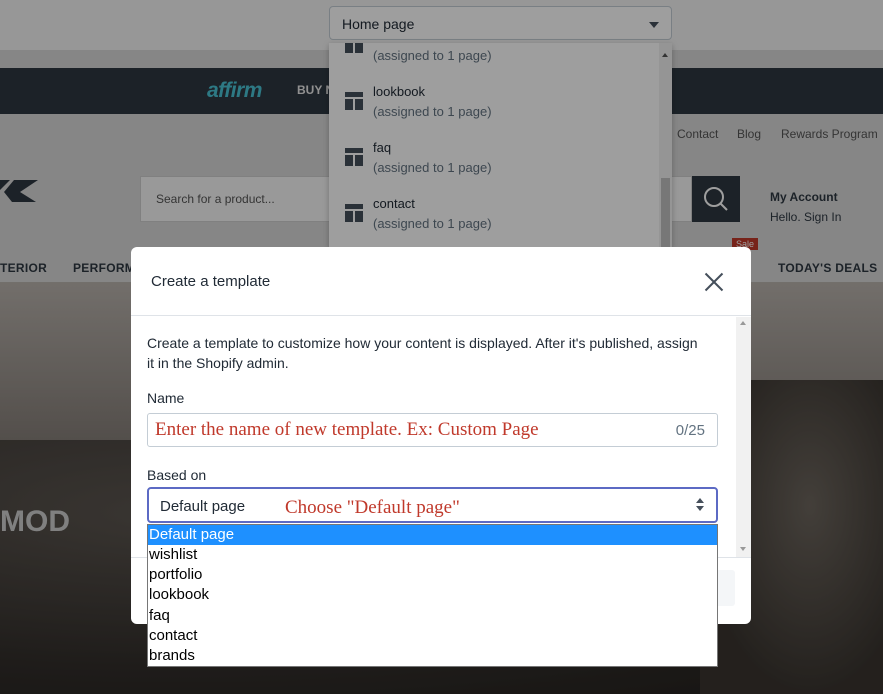 The width and height of the screenshot is (883, 694). Describe the element at coordinates (177, 475) in the screenshot. I see `based-on-label: Based on` at that location.